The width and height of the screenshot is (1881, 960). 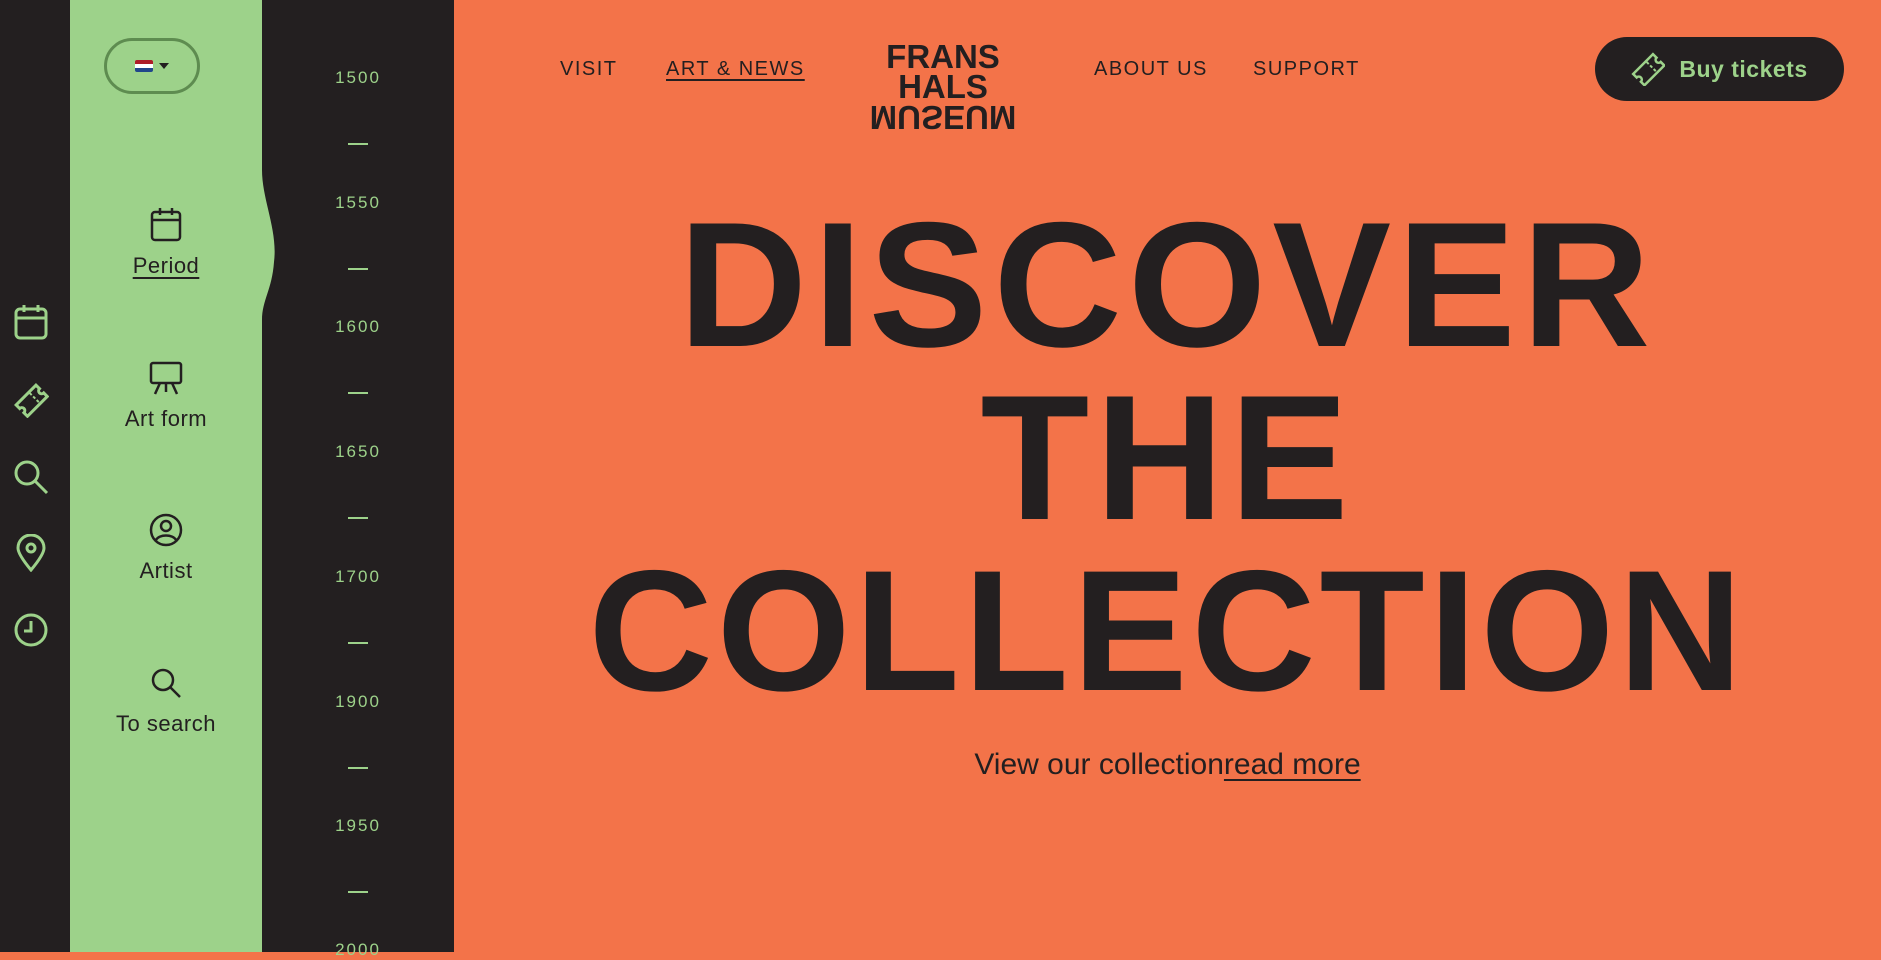 I want to click on filter-art-form: Art form, so click(x=166, y=396).